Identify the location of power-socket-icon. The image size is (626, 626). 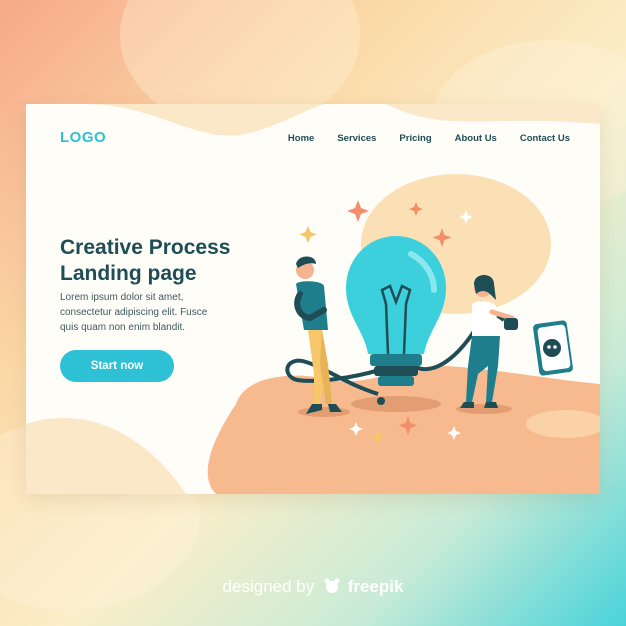
(553, 348).